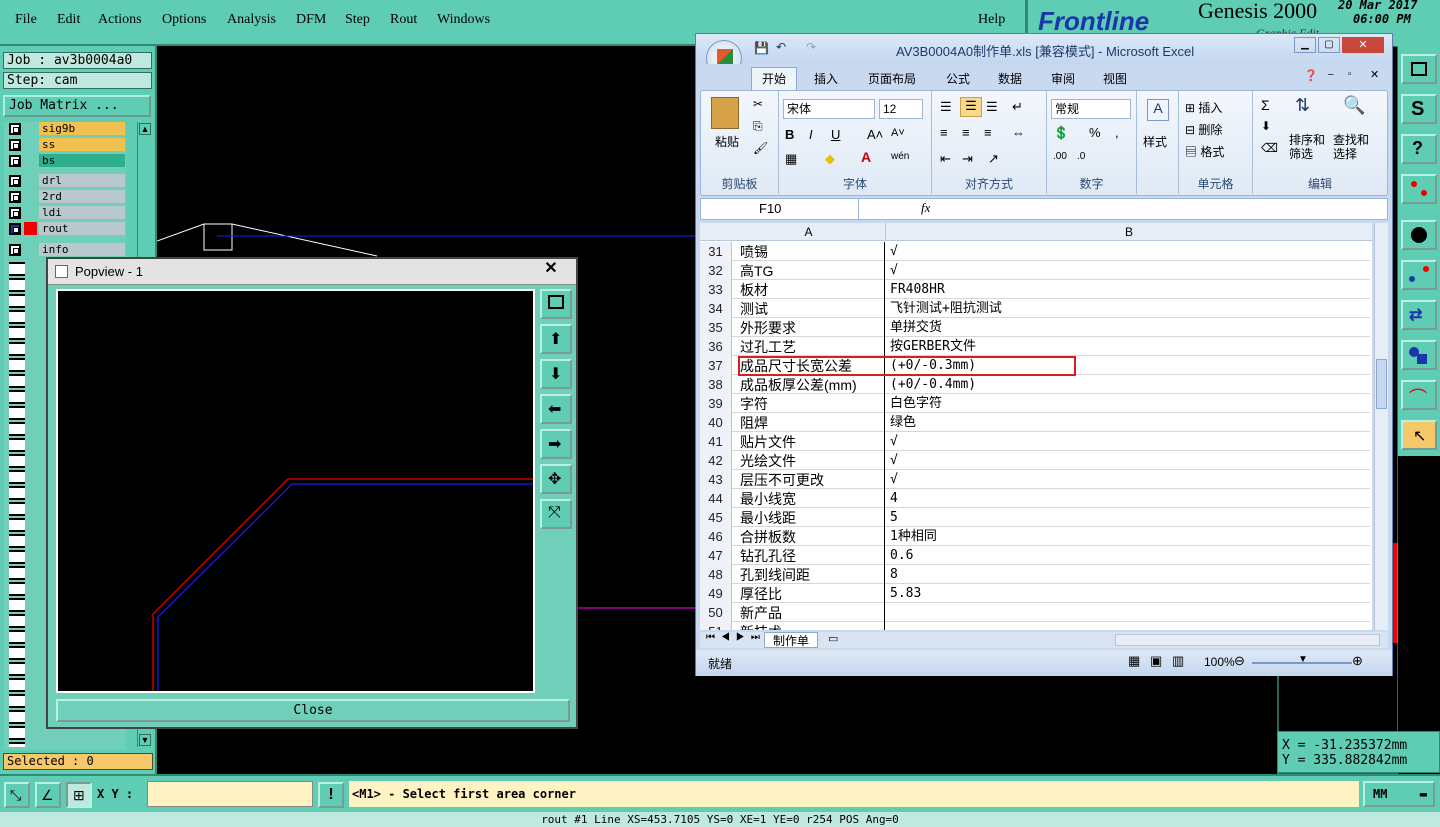 This screenshot has height=827, width=1440. I want to click on pad-icon, so click(1419, 235).